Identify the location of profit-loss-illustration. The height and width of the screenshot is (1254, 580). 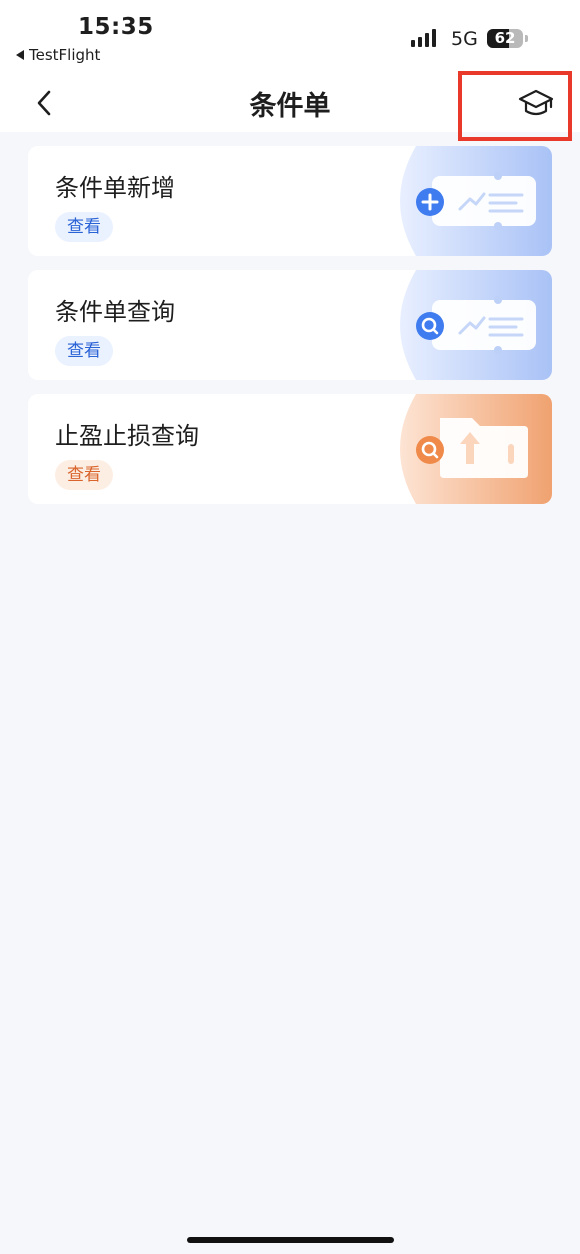
(476, 449).